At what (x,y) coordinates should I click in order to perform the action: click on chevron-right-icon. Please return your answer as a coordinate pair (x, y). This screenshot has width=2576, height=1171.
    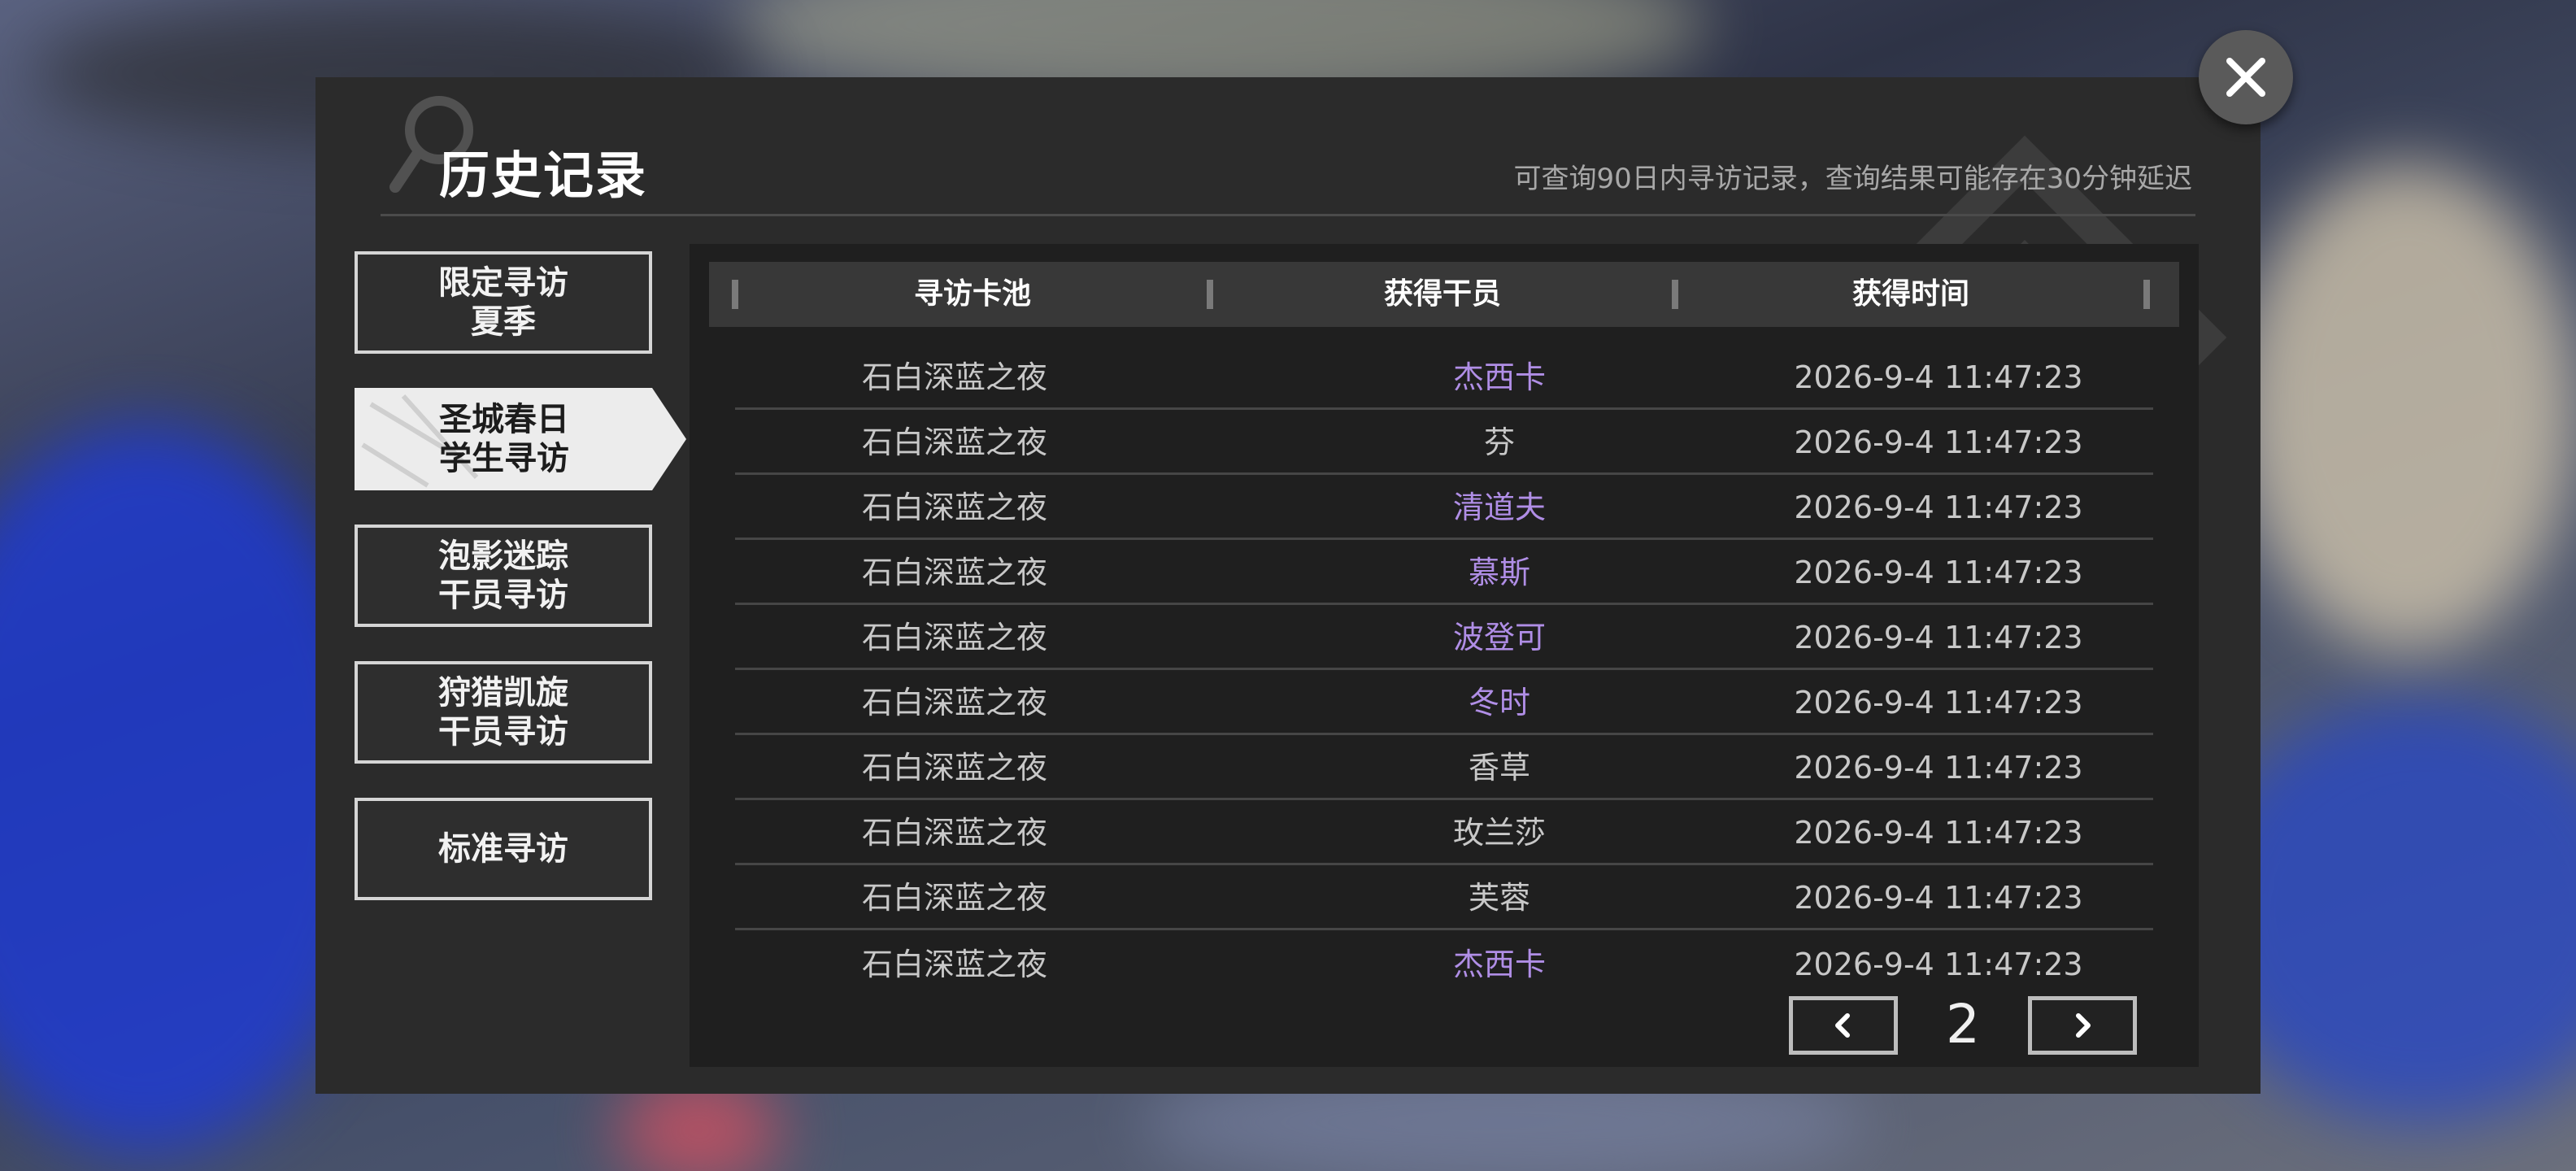
    Looking at the image, I should click on (2084, 1025).